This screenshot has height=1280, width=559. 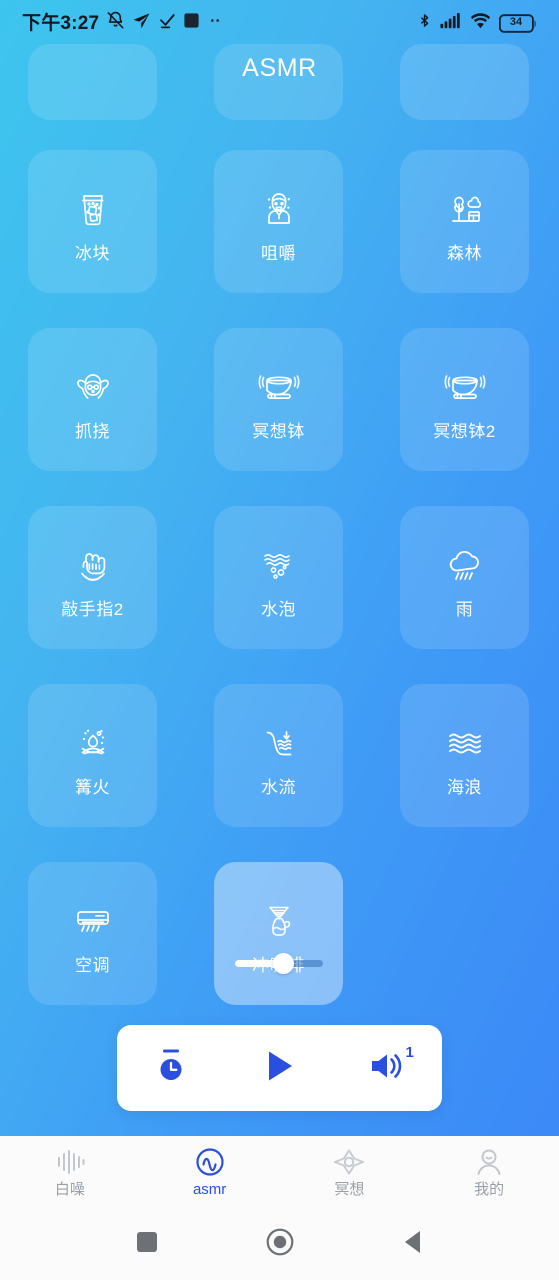 I want to click on sound-card-campfire: 篝火, so click(x=92, y=755).